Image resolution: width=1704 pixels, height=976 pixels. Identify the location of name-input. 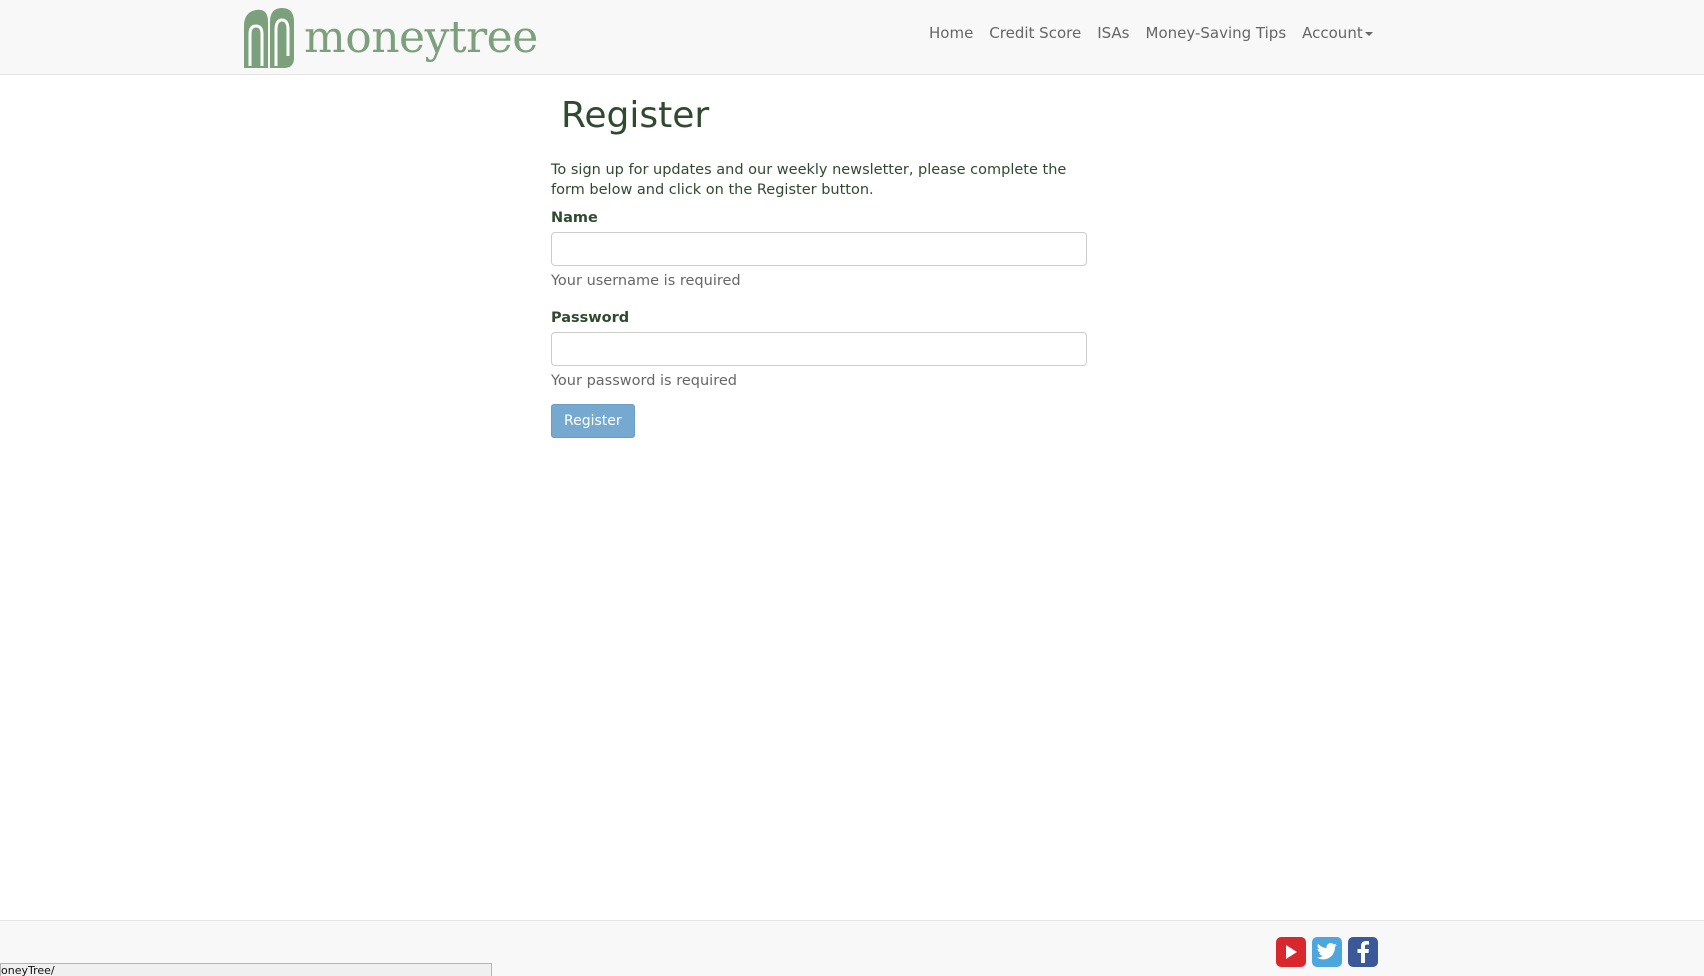
(819, 249).